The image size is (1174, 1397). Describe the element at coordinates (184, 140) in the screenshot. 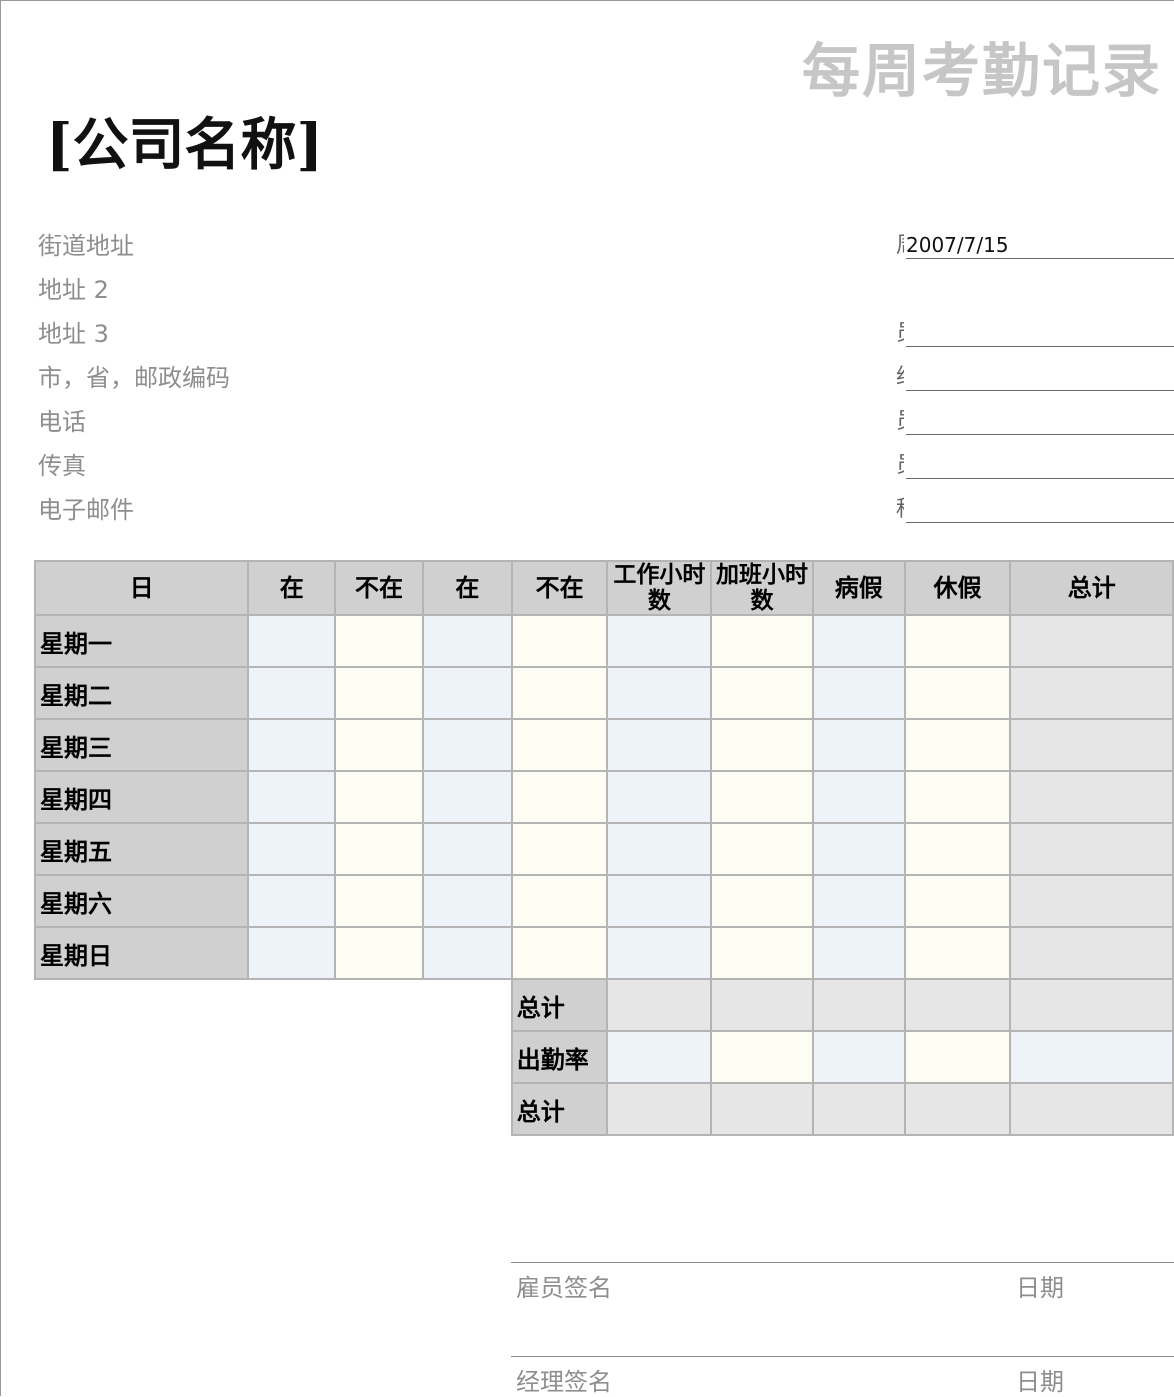

I see `company-name: [公司名称]` at that location.